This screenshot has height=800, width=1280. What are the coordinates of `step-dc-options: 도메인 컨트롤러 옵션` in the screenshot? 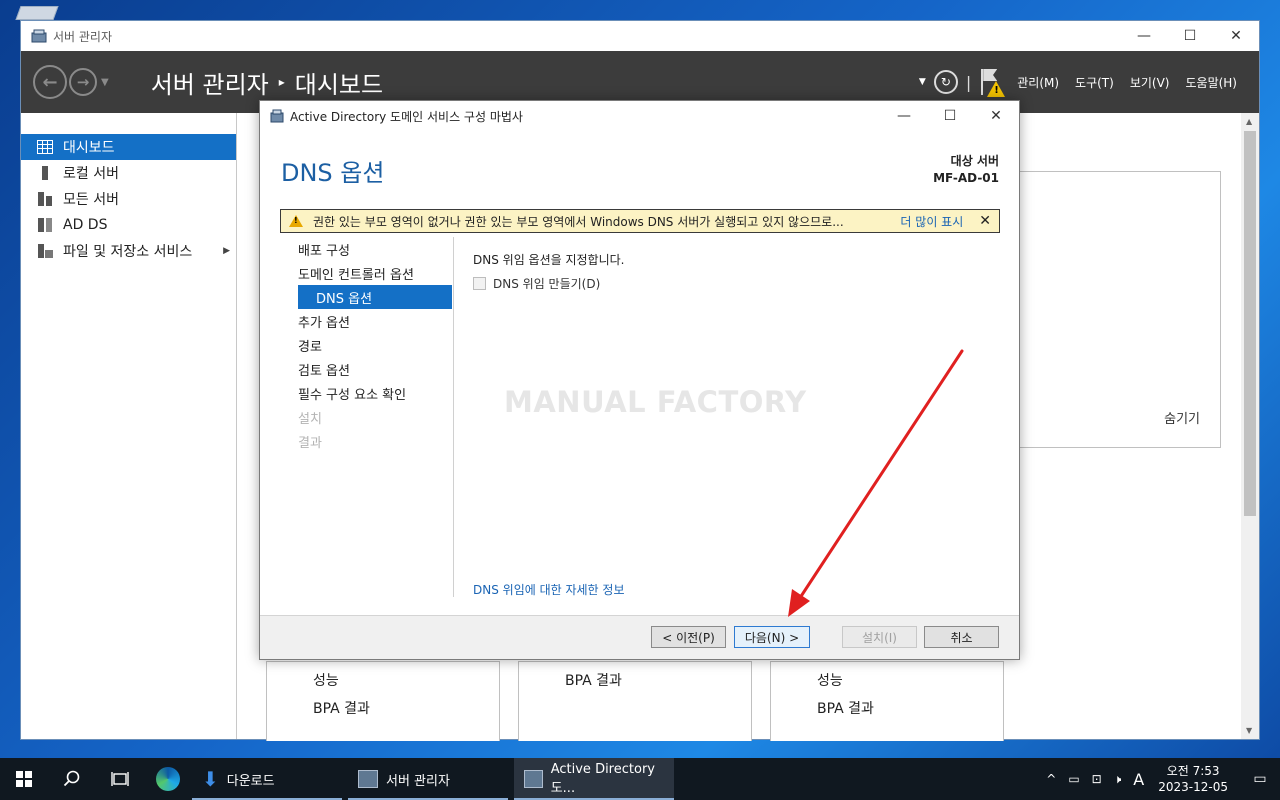 It's located at (375, 273).